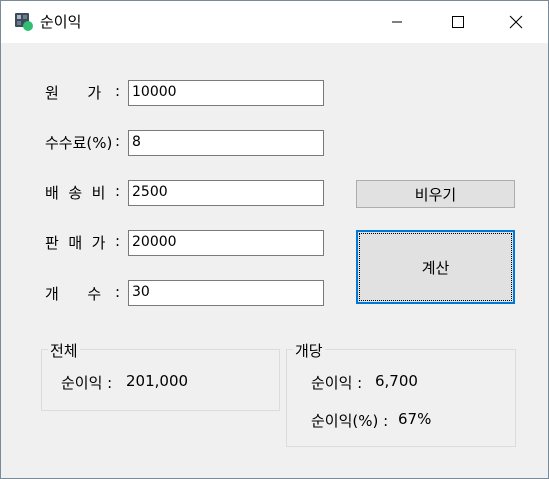  Describe the element at coordinates (415, 419) in the screenshot. I see `each-rate-value: 67%` at that location.